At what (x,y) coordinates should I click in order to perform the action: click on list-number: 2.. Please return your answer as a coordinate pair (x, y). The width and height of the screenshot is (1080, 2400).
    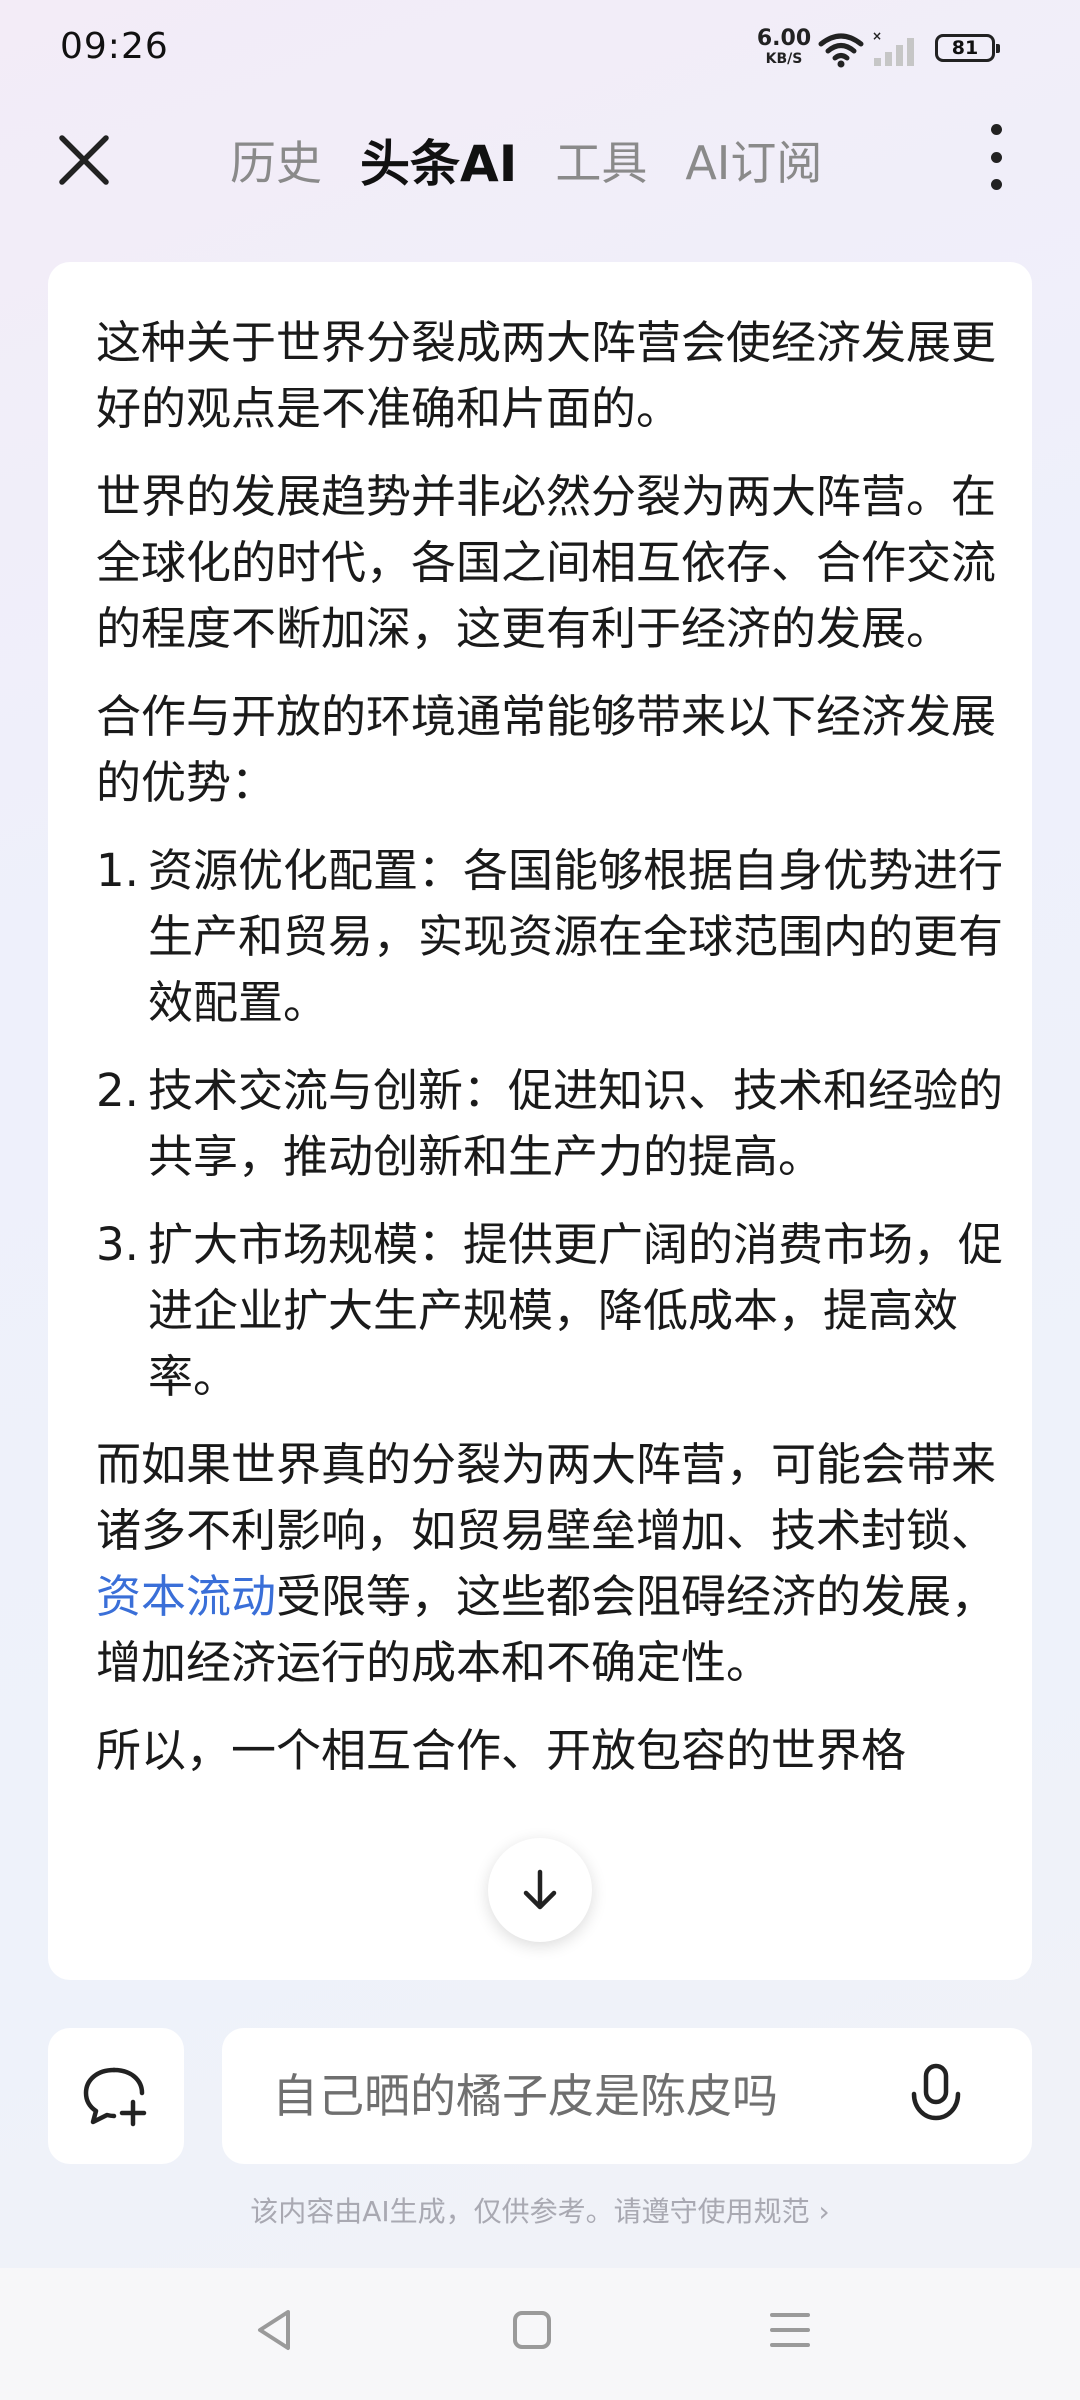
    Looking at the image, I should click on (117, 1090).